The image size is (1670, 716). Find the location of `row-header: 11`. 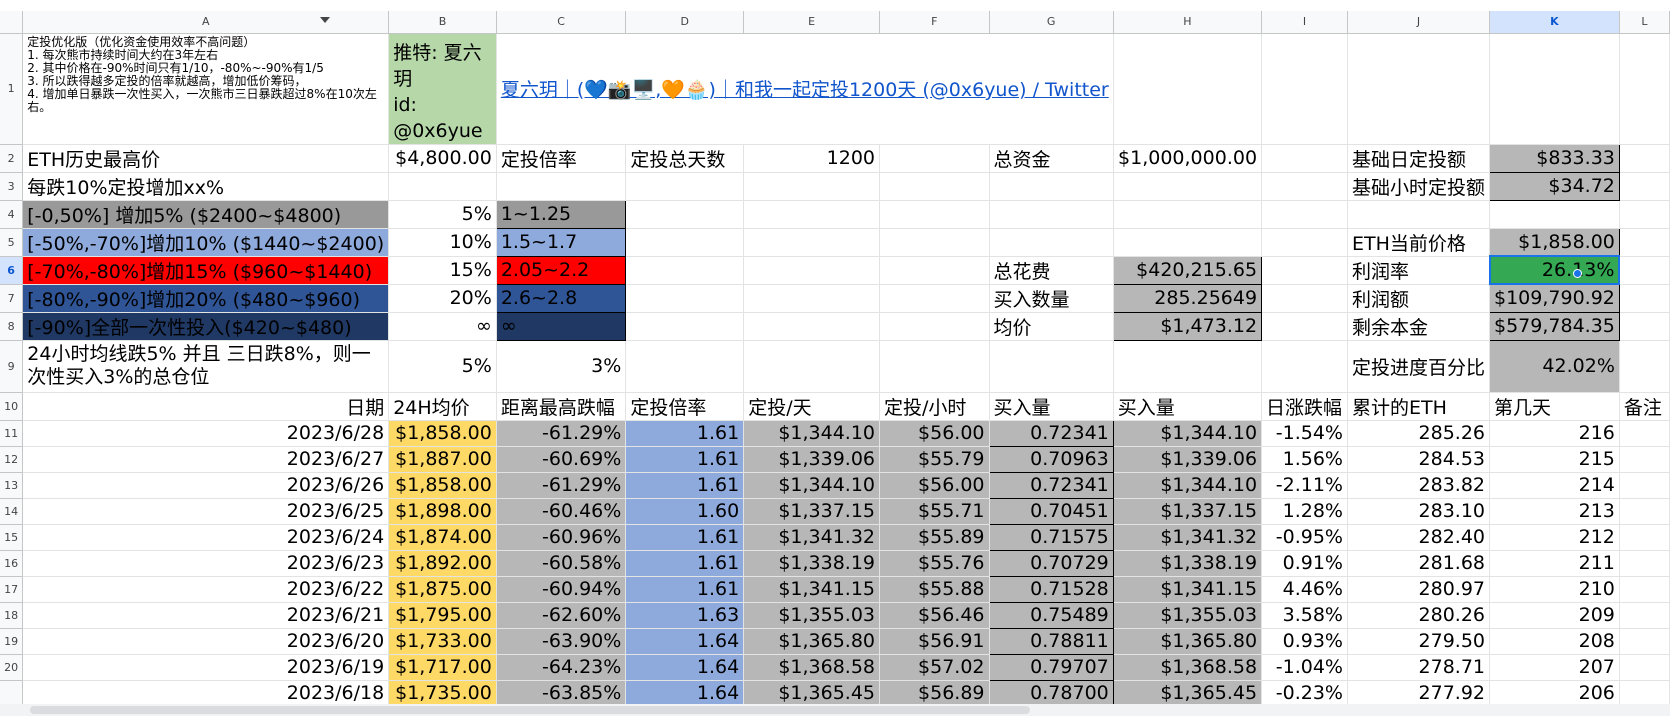

row-header: 11 is located at coordinates (12, 433).